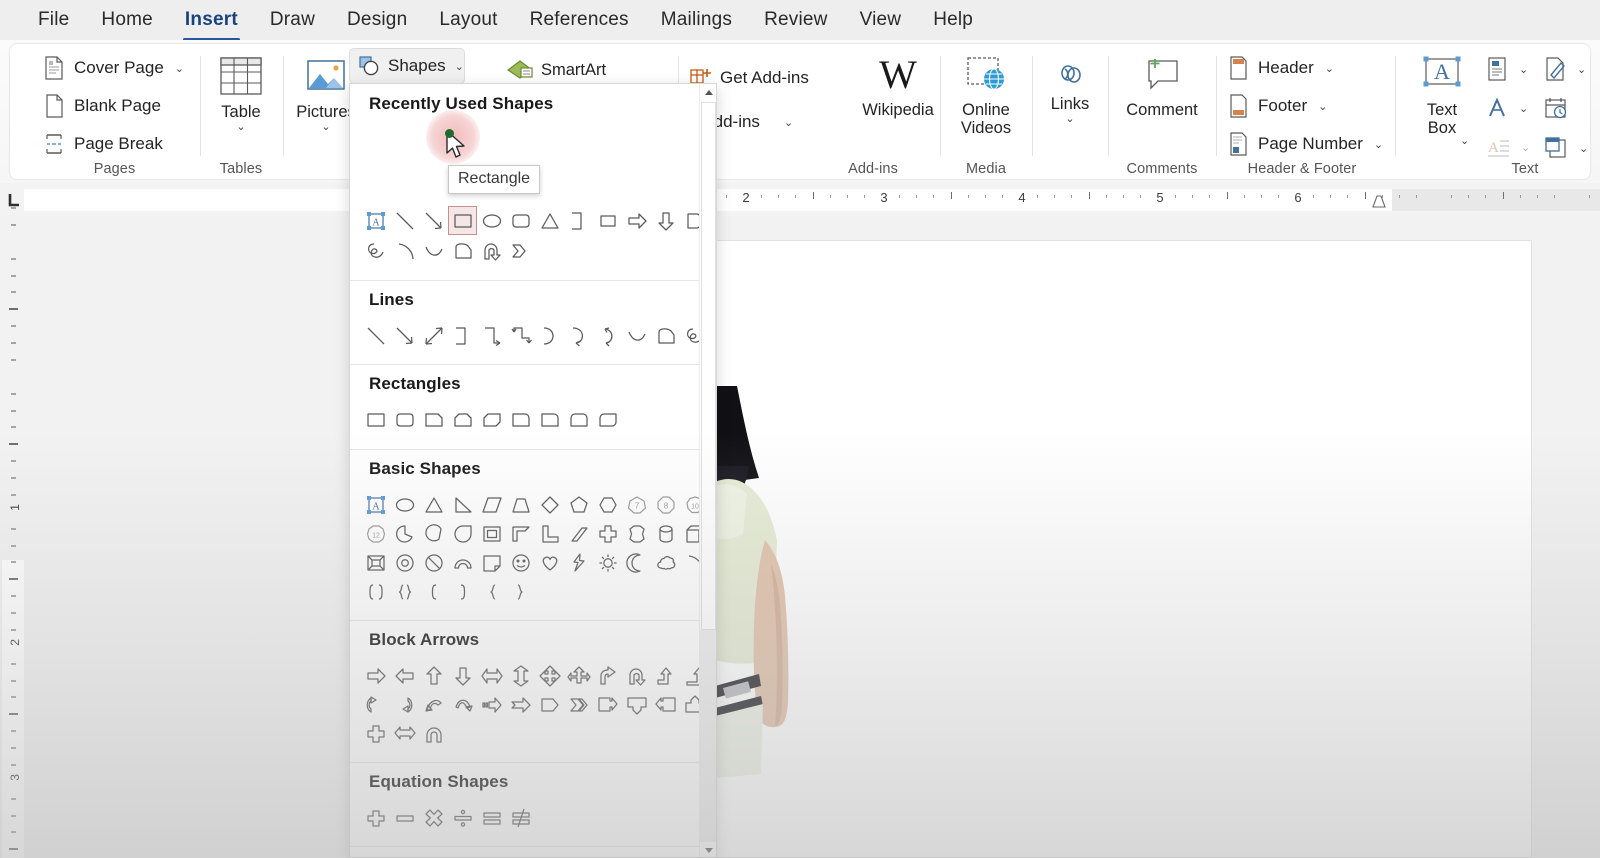 The height and width of the screenshot is (858, 1600). I want to click on shape-item-diagonal-stripe, so click(578, 533).